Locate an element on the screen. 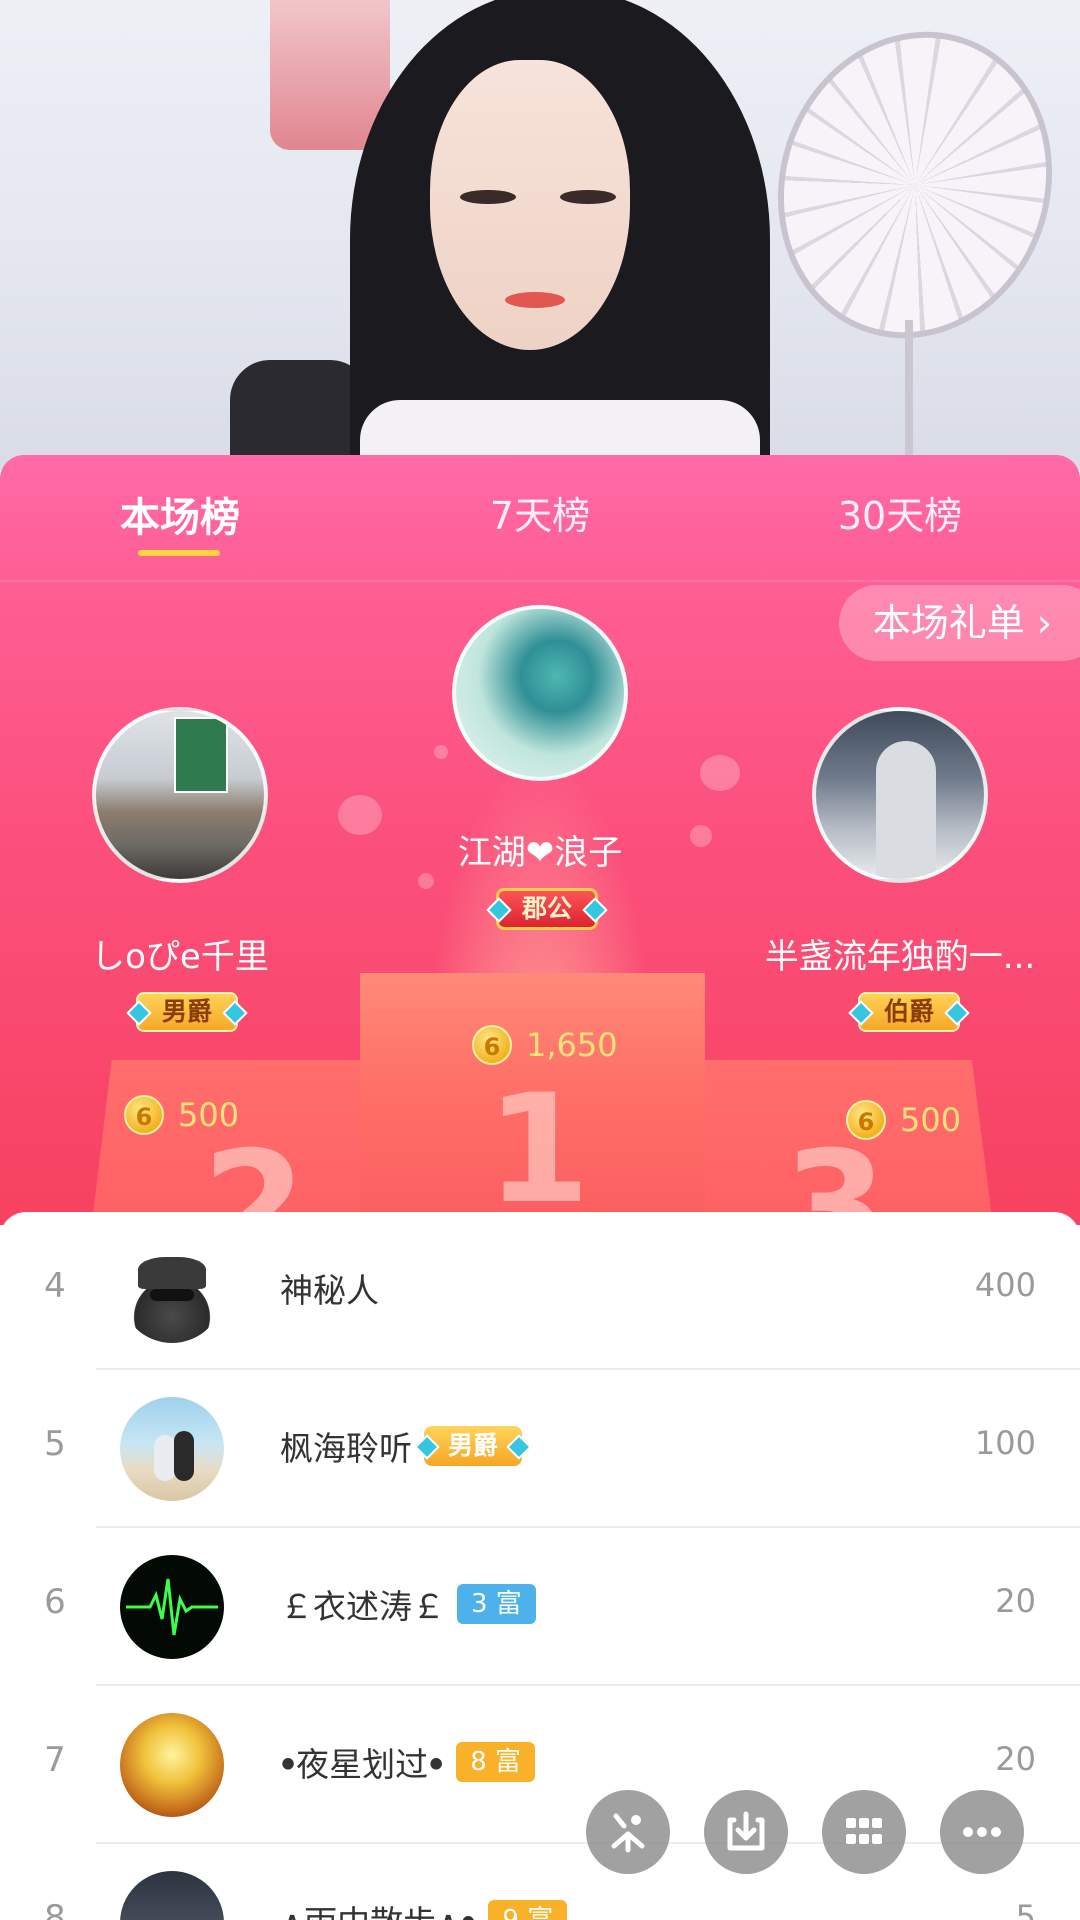 Image resolution: width=1080 pixels, height=1920 pixels. list-item: 5 枫海聆听 男爵 100 is located at coordinates (540, 1449).